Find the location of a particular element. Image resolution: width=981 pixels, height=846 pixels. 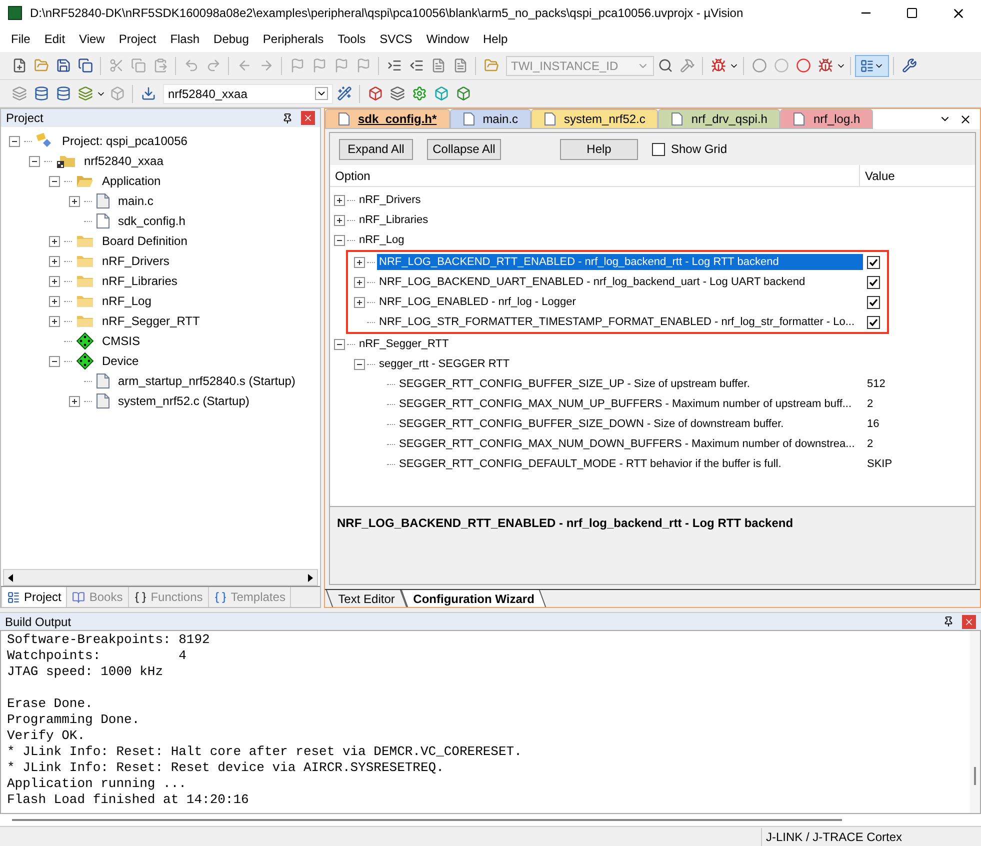

menu-item: File is located at coordinates (21, 39).